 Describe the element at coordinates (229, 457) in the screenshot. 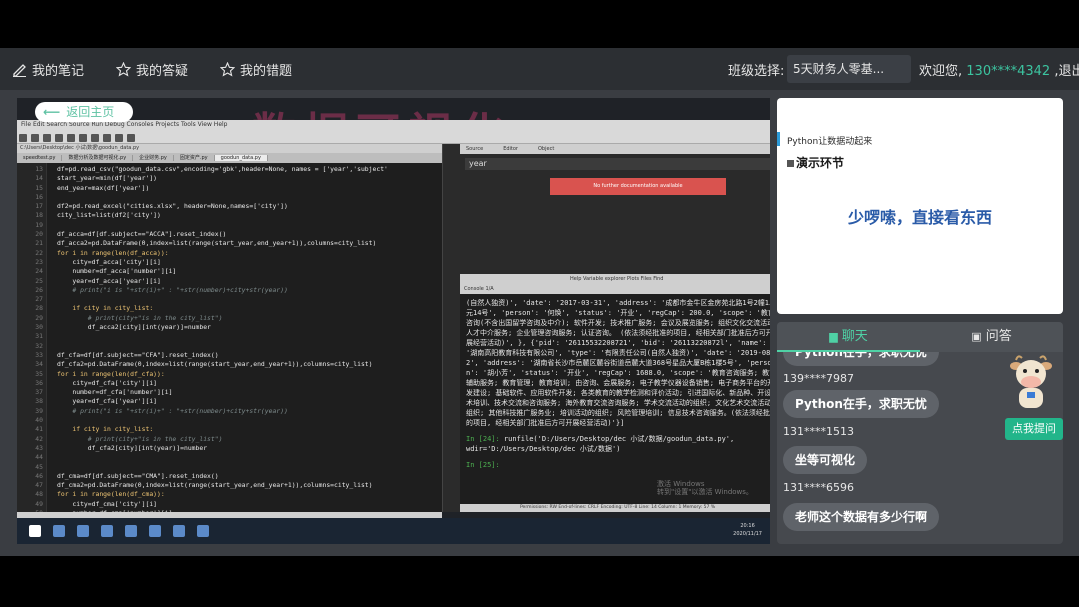

I see `code-line: 44` at that location.